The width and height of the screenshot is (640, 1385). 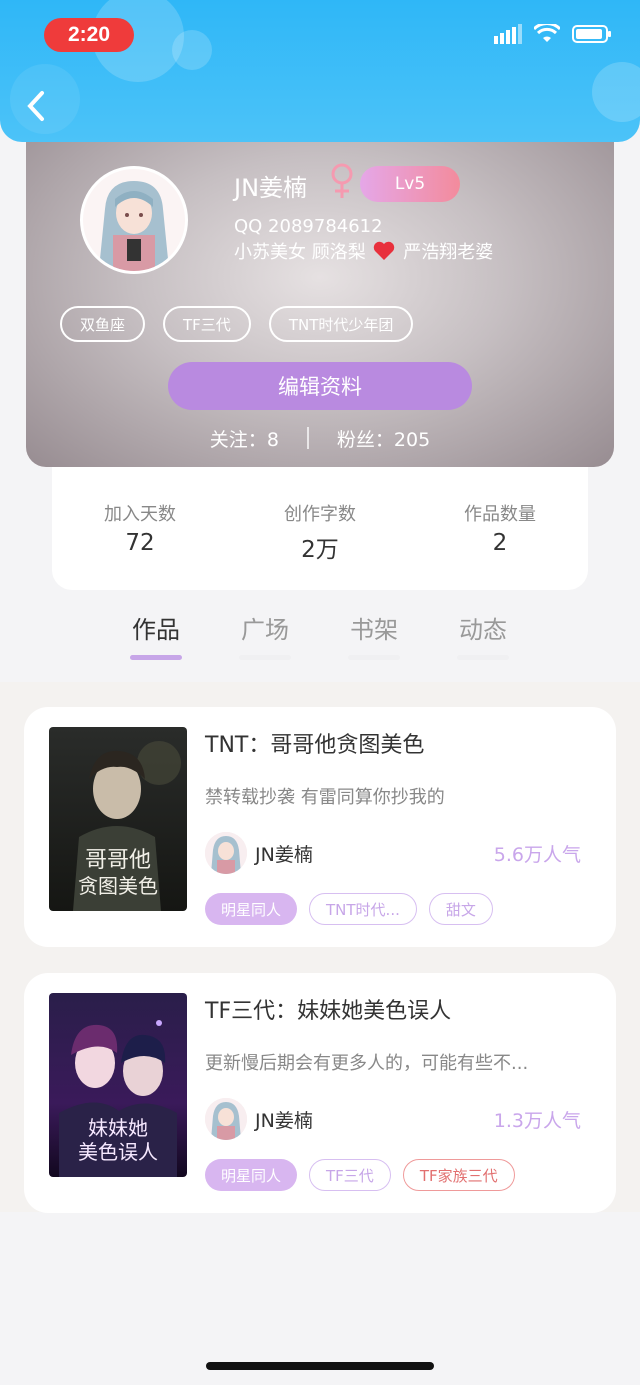 I want to click on work-title: TNT：哥哥他贪图美色, so click(x=314, y=743).